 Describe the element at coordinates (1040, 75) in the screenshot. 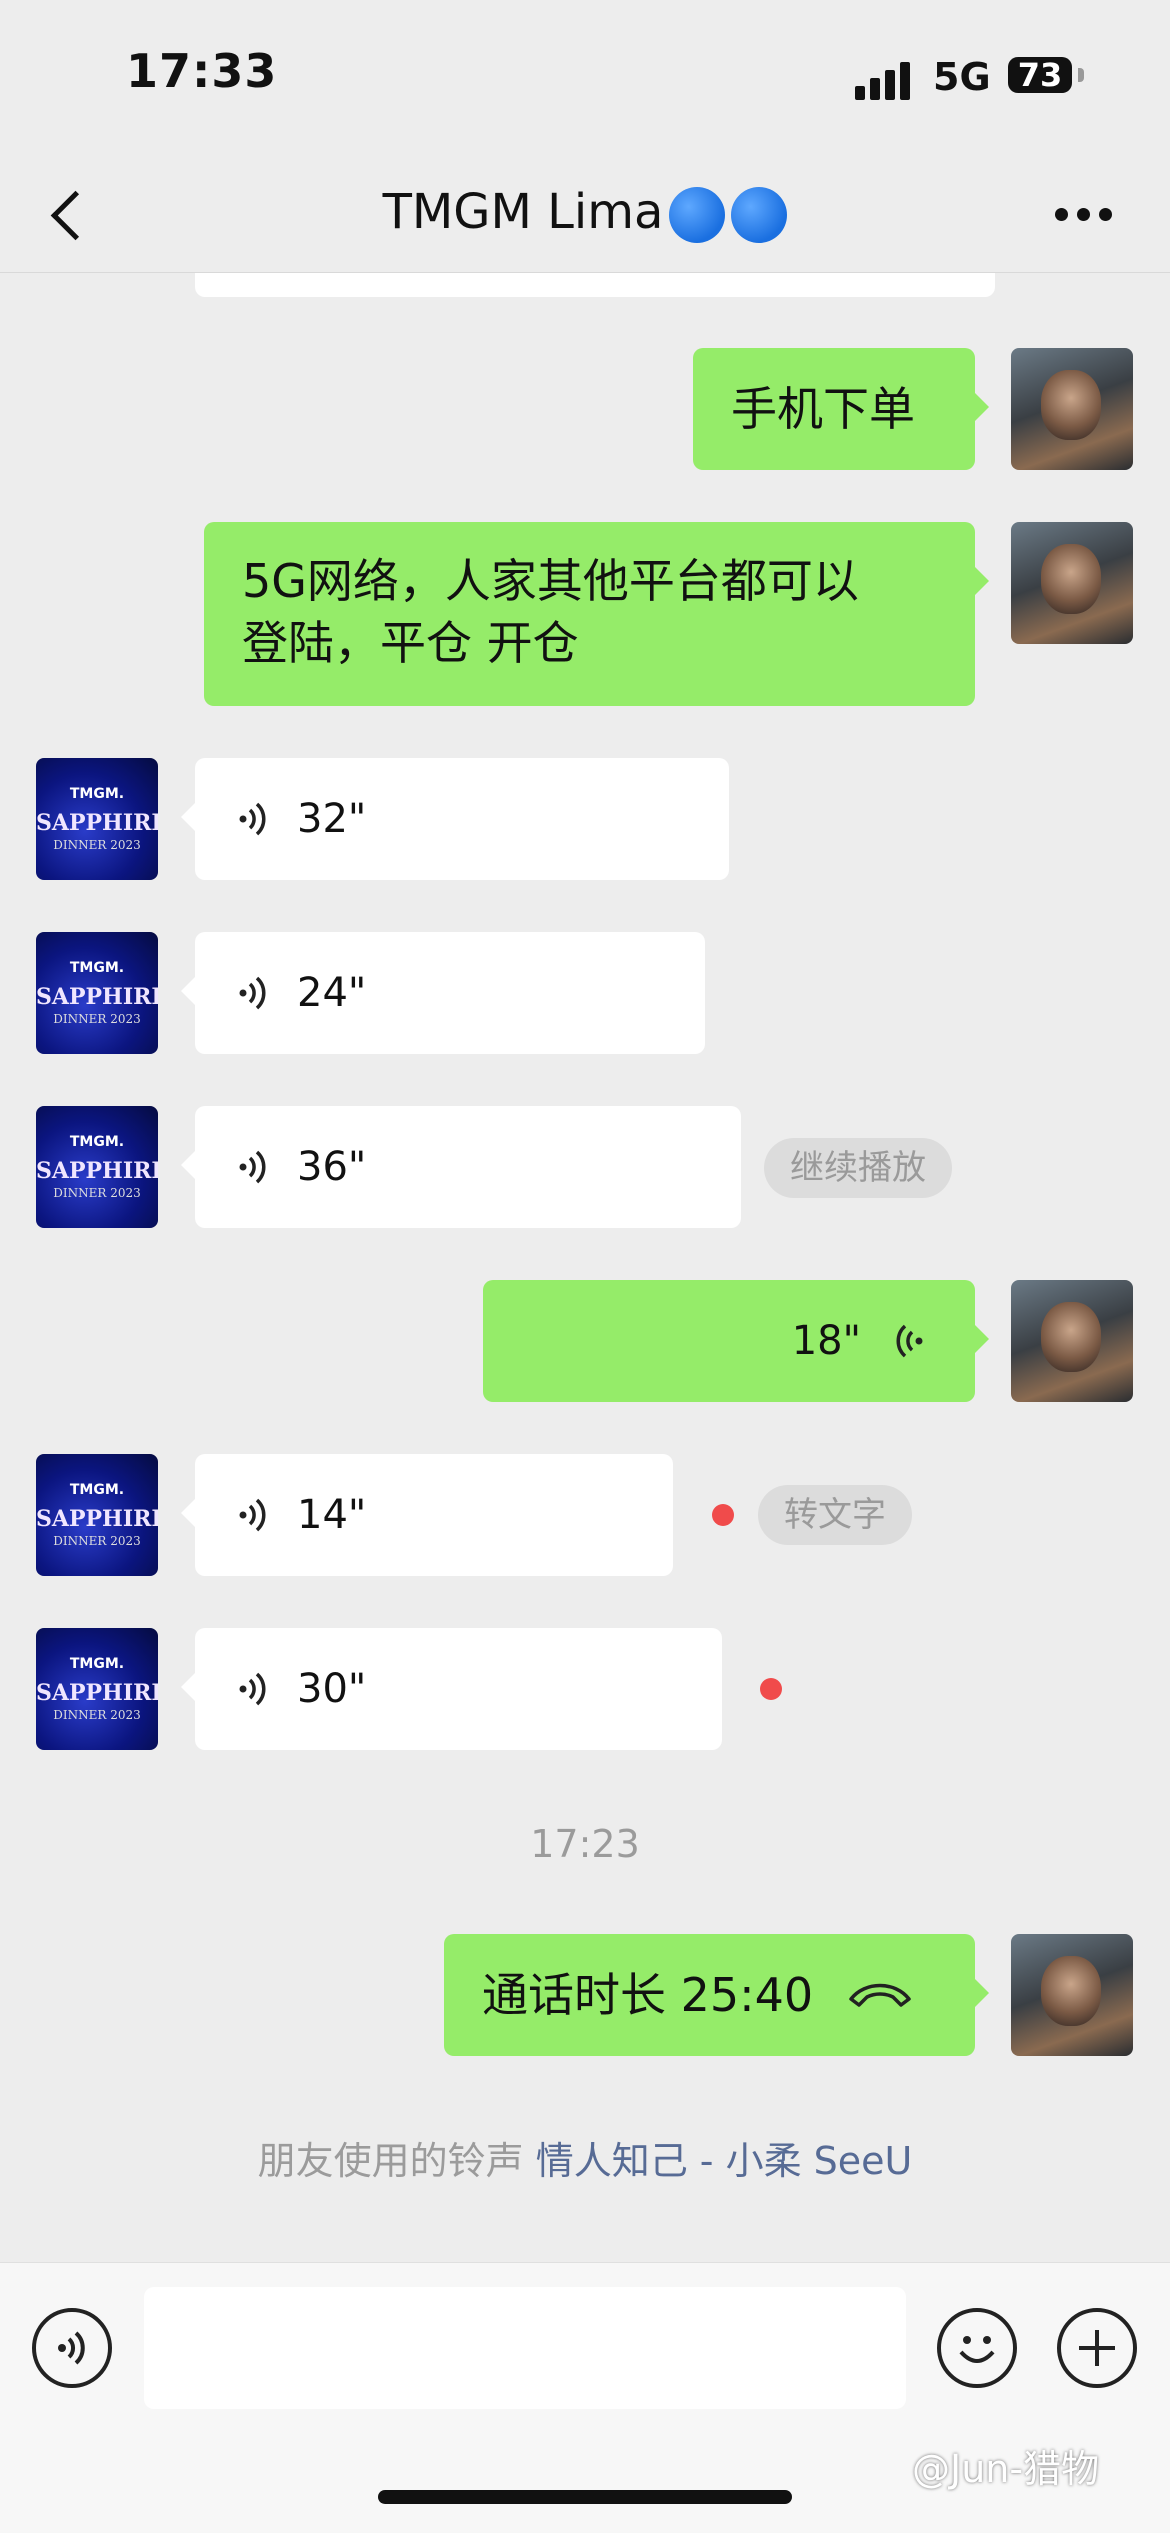

I see `battery-icon: 73` at that location.